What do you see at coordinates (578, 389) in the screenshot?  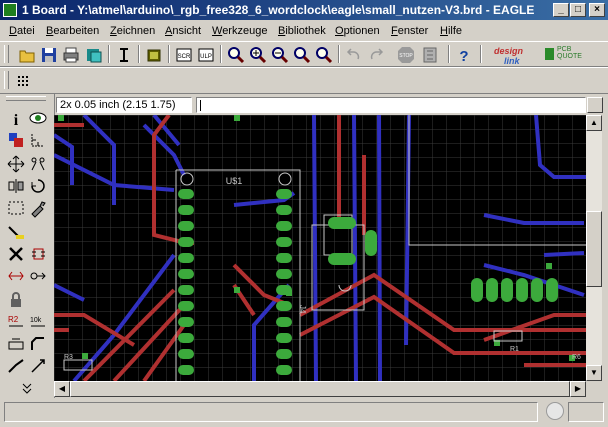 I see `scroll-right-button: ▶` at bounding box center [578, 389].